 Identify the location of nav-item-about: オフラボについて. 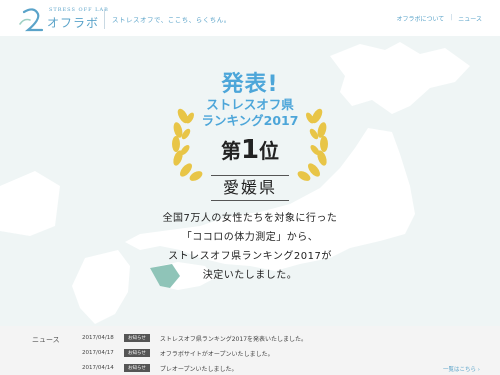
(420, 18).